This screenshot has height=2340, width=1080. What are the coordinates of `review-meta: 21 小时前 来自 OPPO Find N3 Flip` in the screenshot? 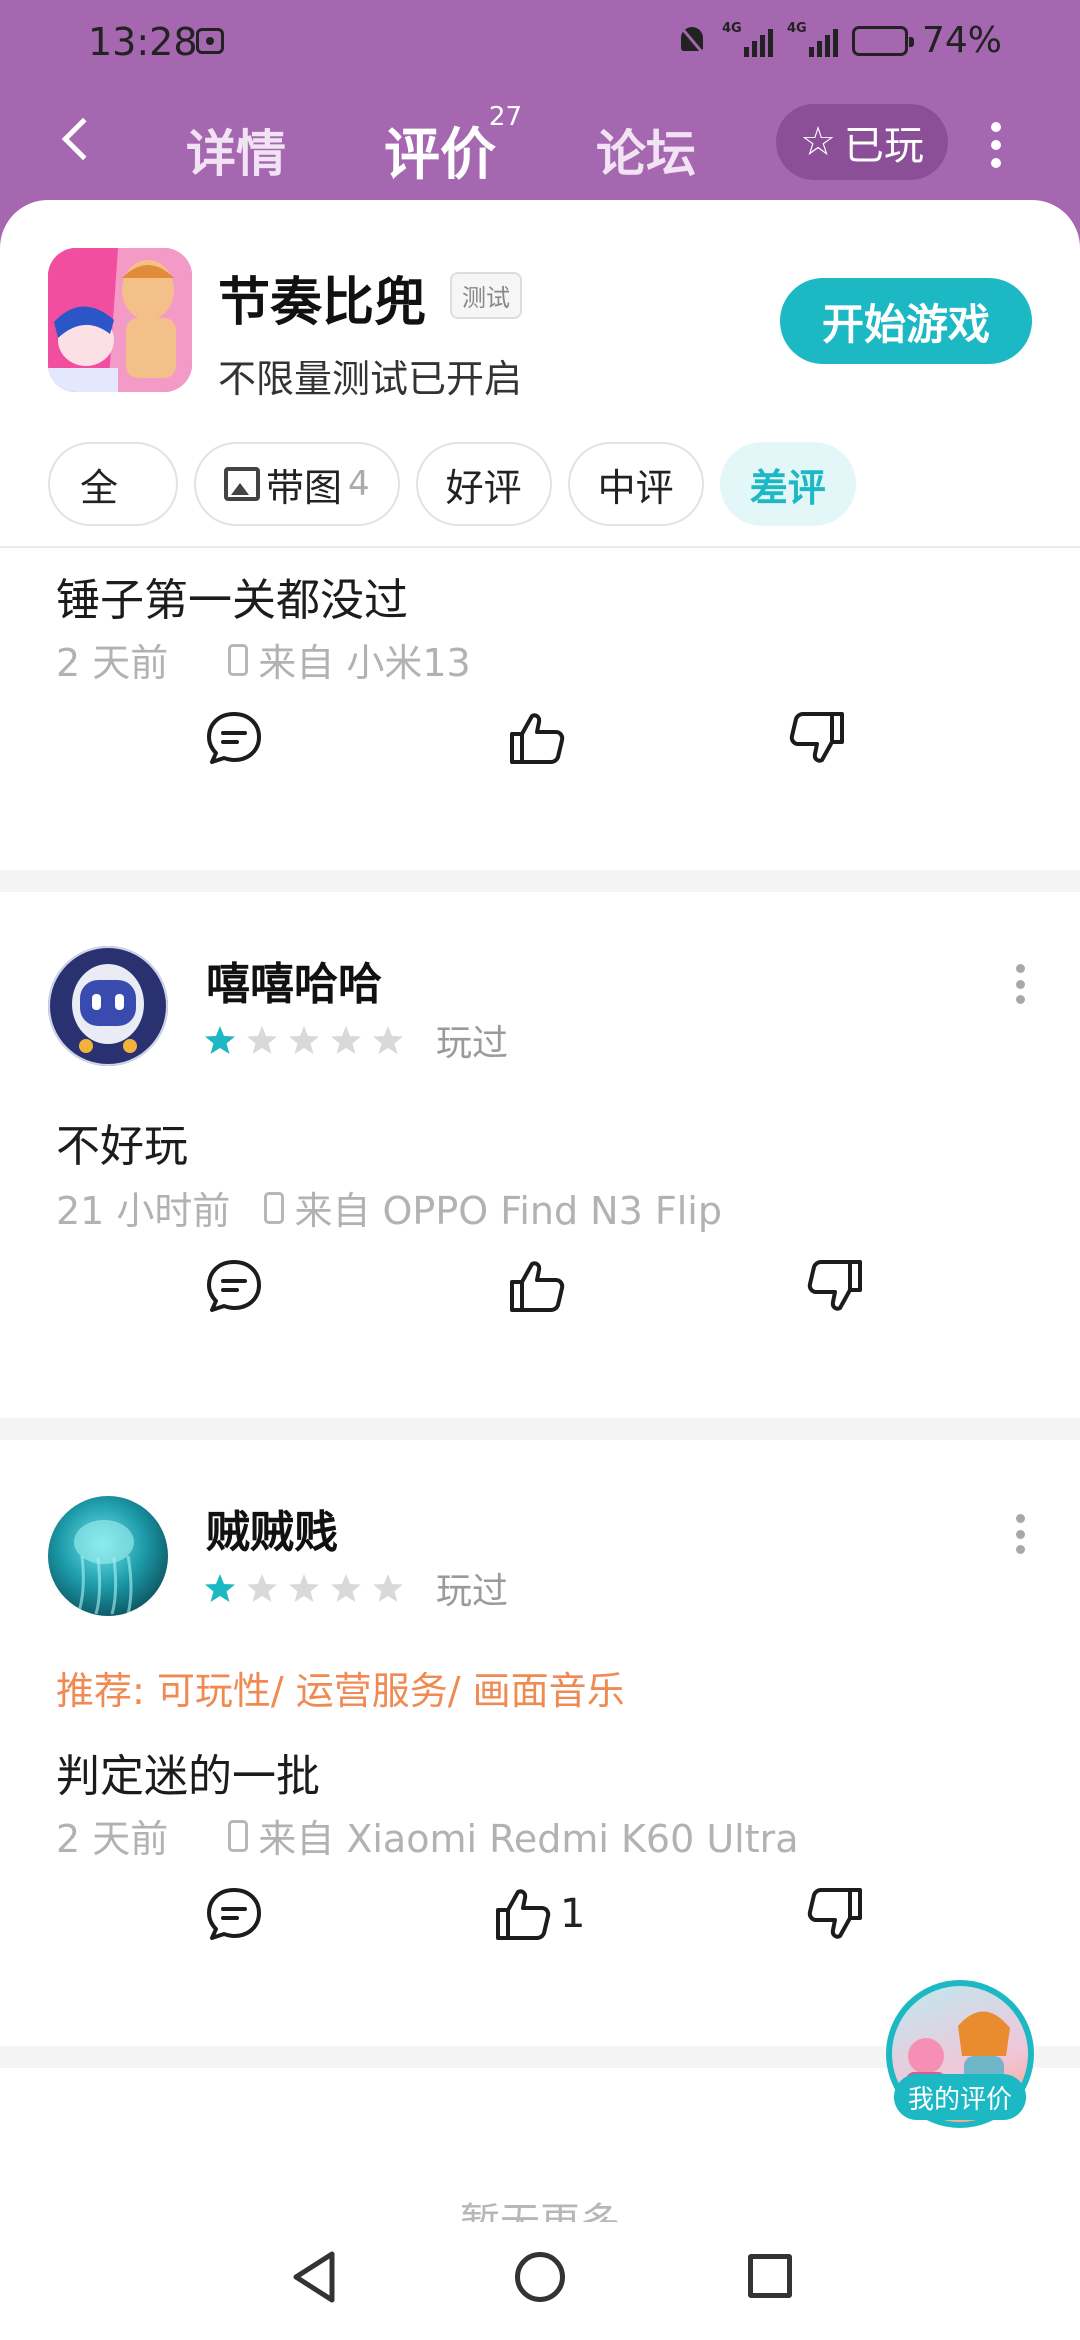 It's located at (389, 1207).